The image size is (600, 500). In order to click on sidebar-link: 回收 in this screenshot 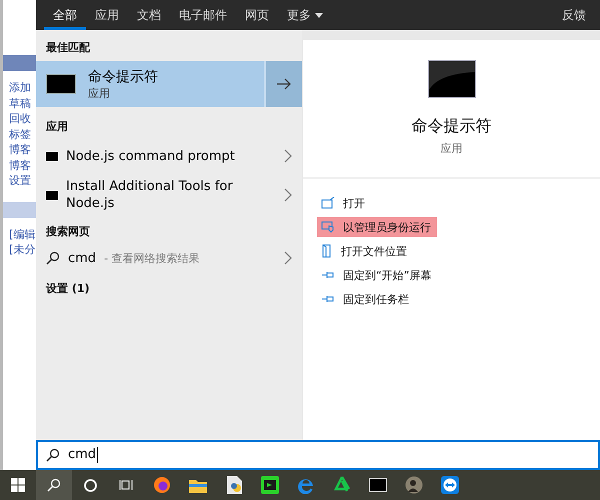, I will do `click(22, 119)`.